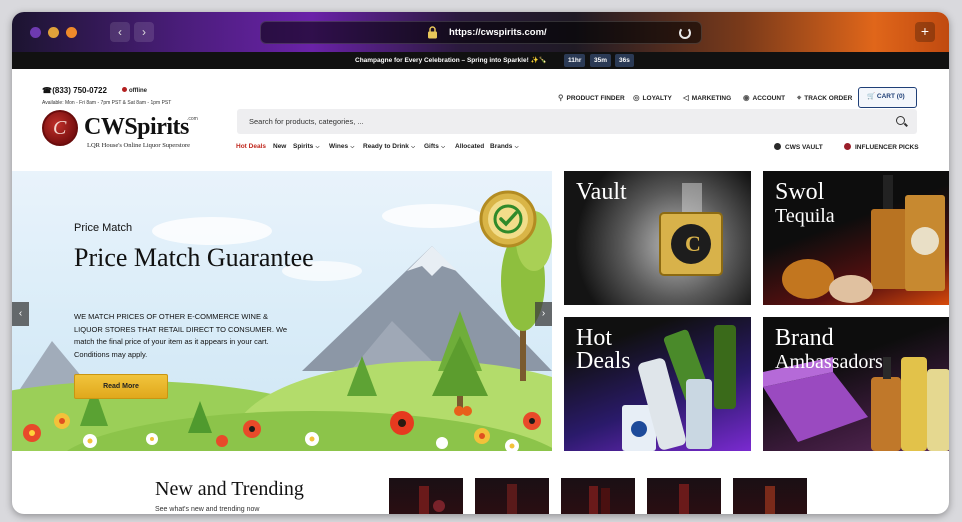 The image size is (962, 522). Describe the element at coordinates (124, 89) in the screenshot. I see `status-dot-icon` at that location.